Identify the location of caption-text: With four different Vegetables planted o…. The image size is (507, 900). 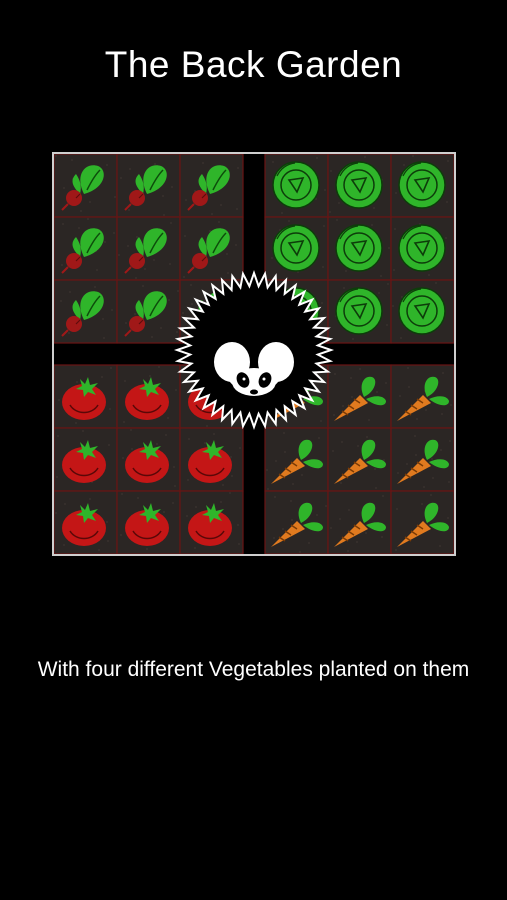
(253, 669).